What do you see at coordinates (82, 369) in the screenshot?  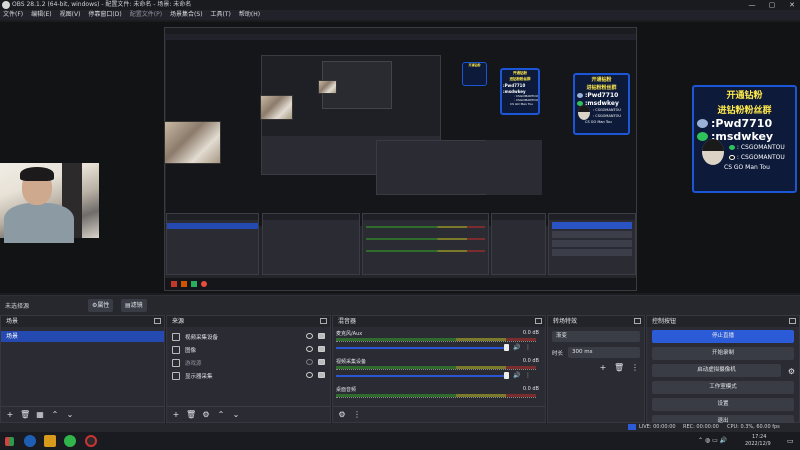 I see `scenes-dock: 场景 场景 + 🗑 ▦ ⌃ ⌄` at bounding box center [82, 369].